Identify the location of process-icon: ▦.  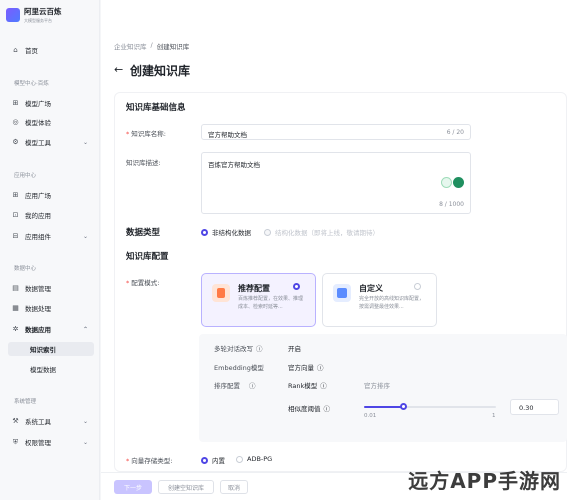
(15, 308).